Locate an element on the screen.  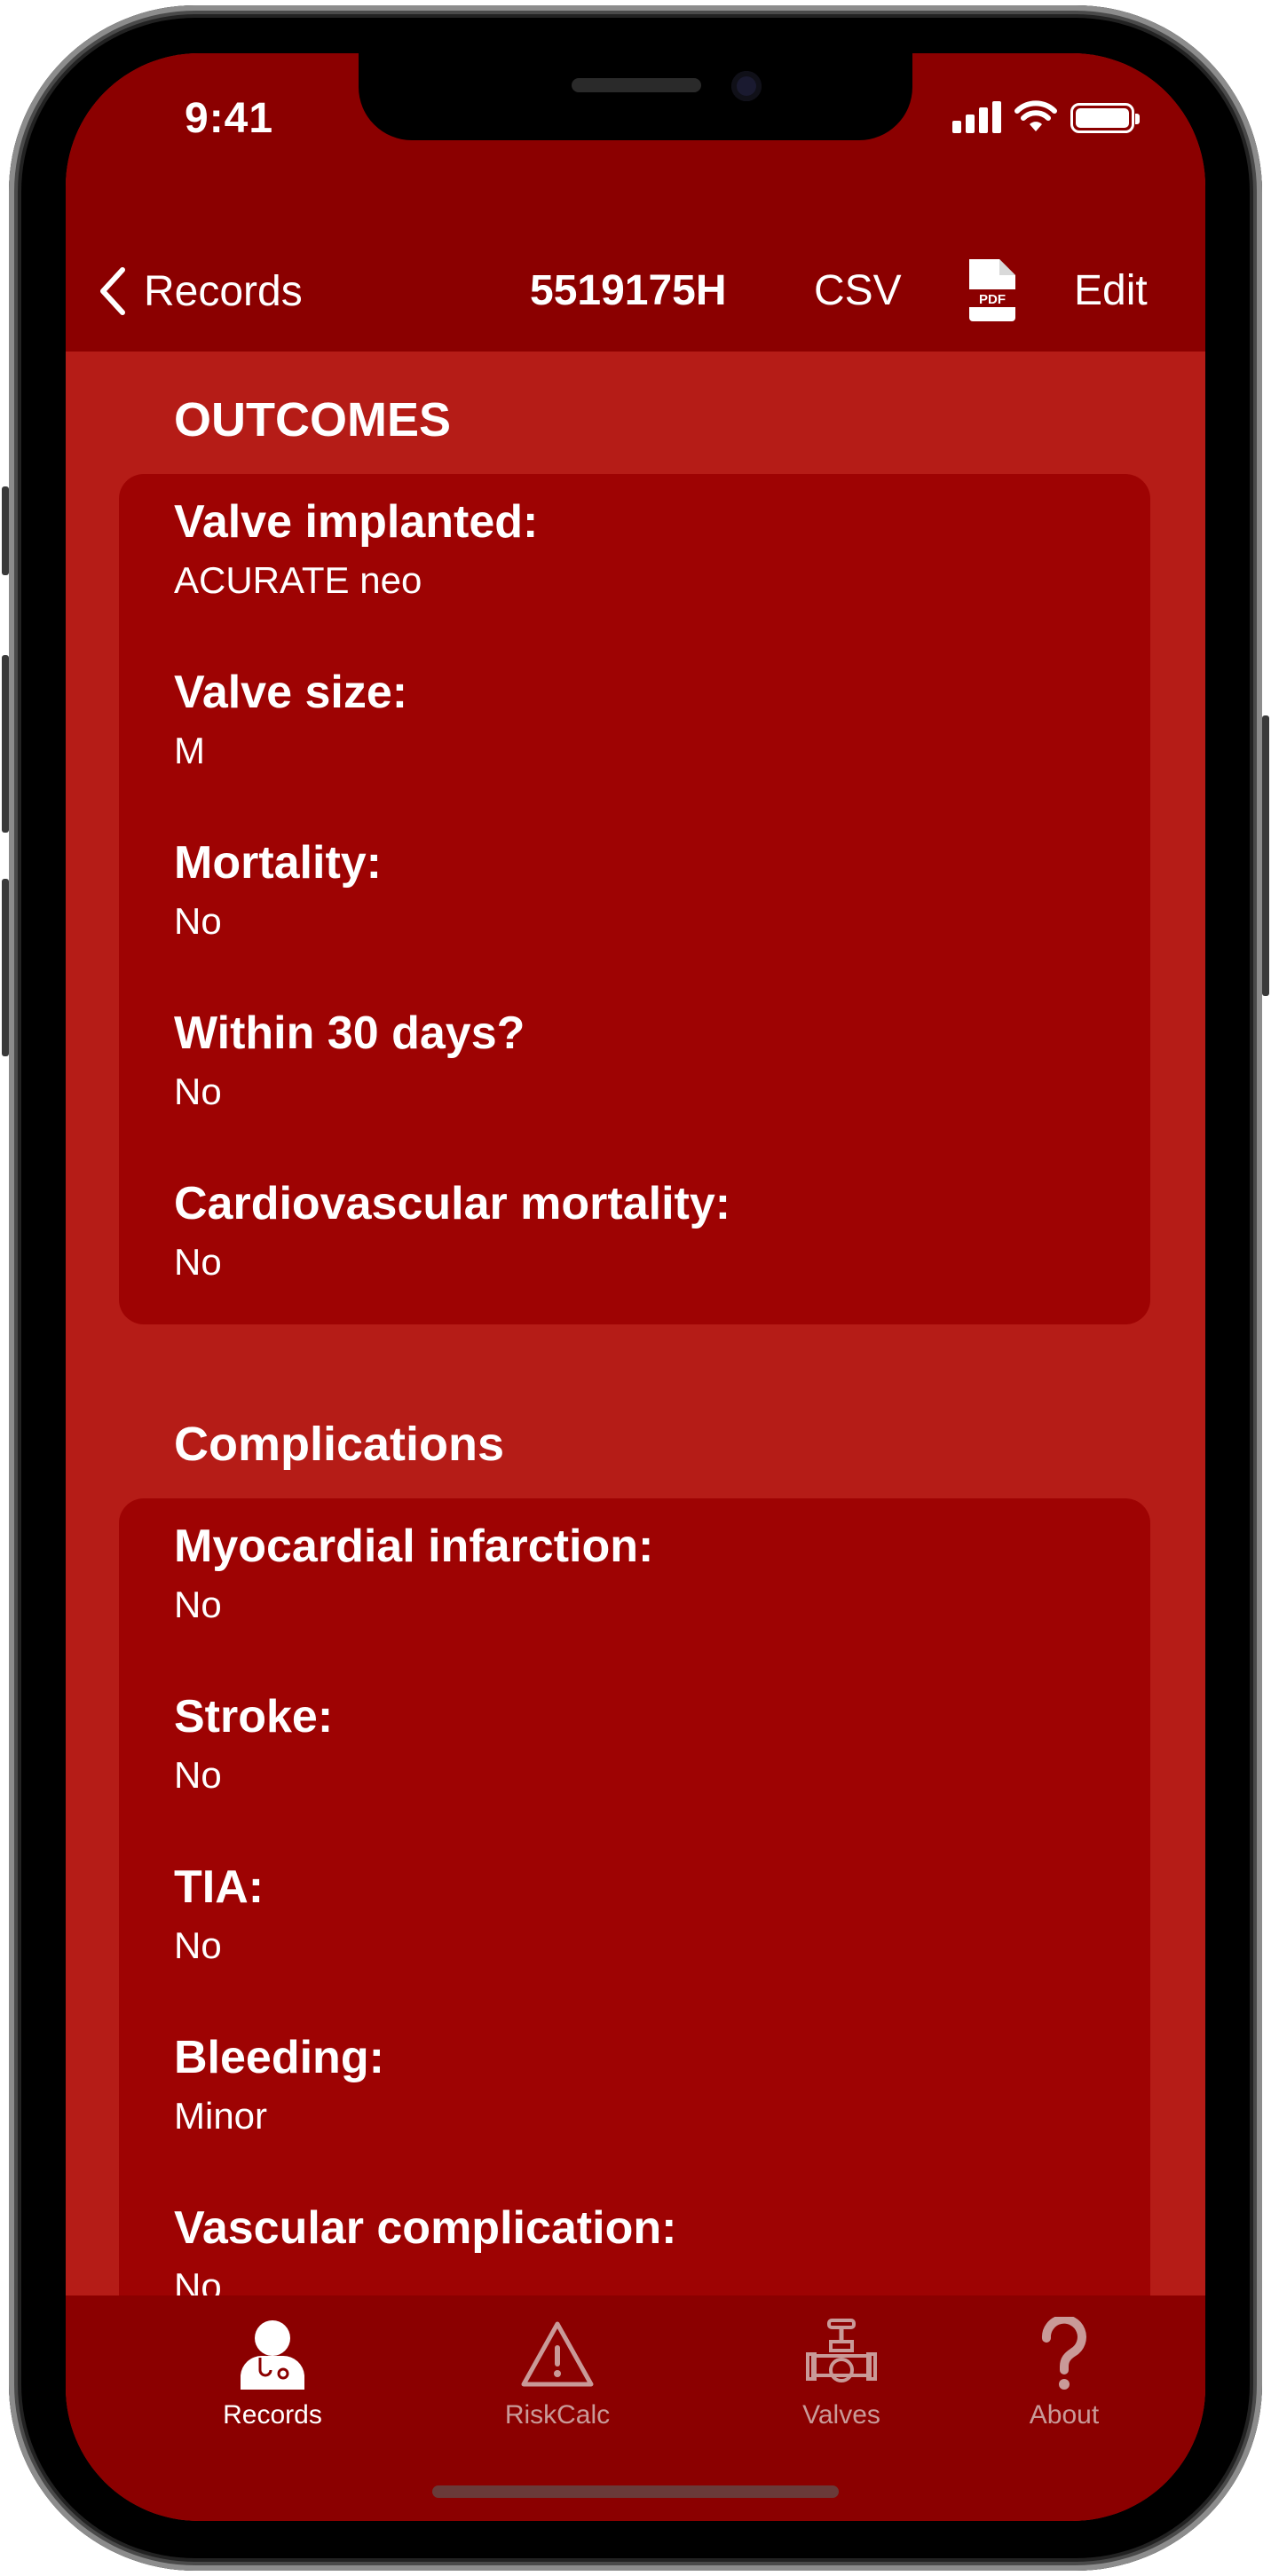
row-label: Within 30 days? is located at coordinates (350, 1033).